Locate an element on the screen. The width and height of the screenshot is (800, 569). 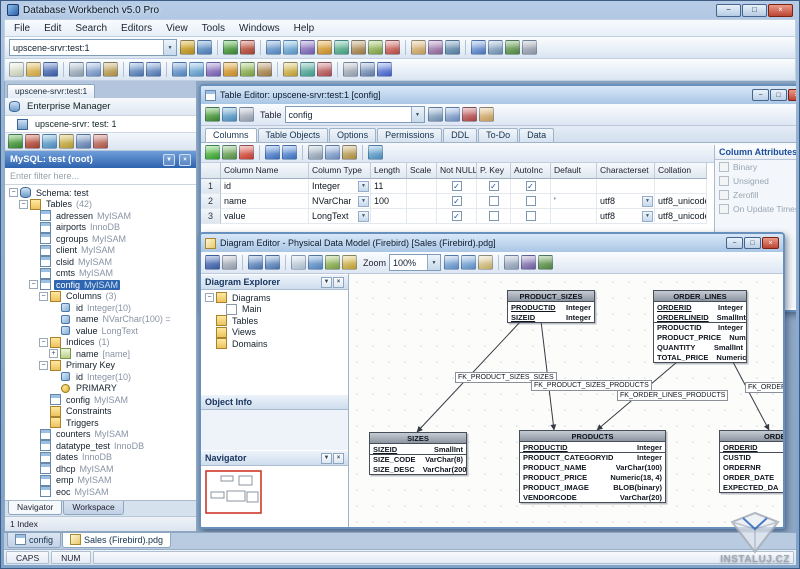
checkbox-cell-auto-inc: ✓ is located at coordinates (530, 186).